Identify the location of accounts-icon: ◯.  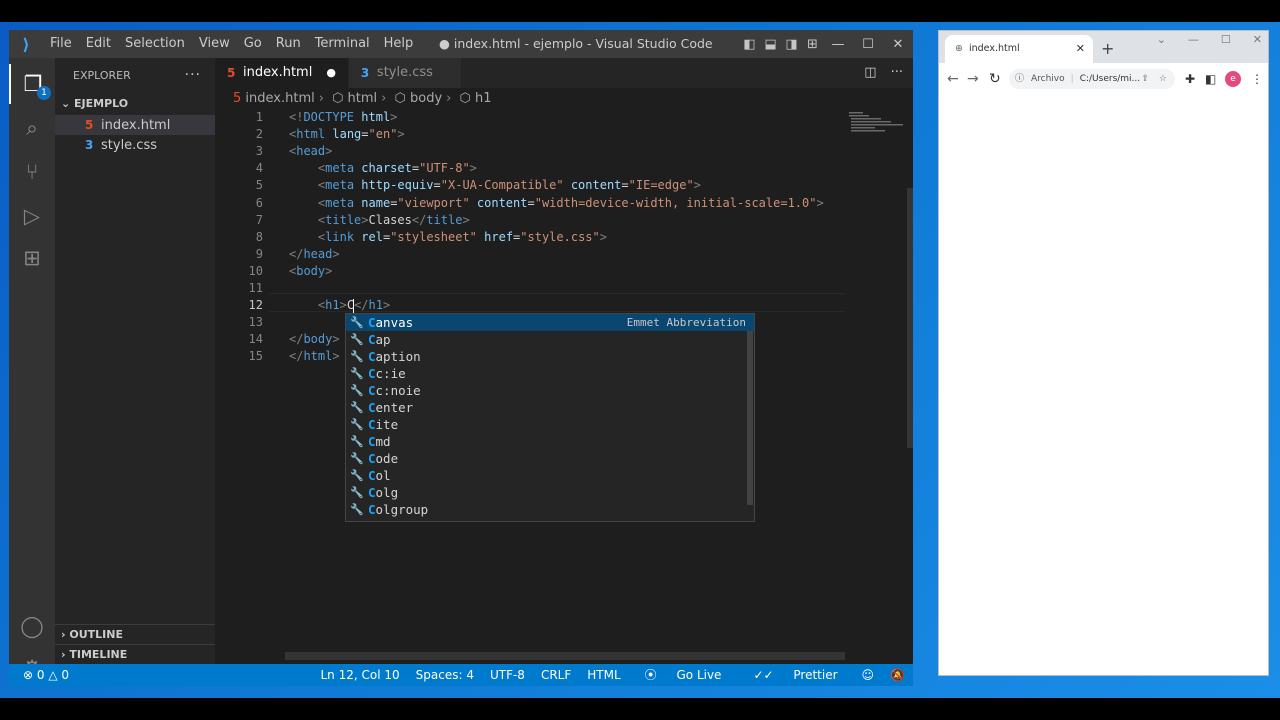
(32, 626).